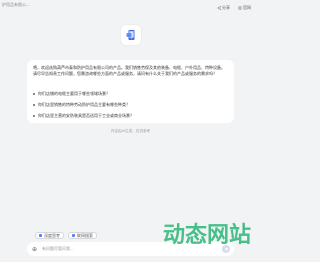 The width and height of the screenshot is (320, 262). I want to click on deep-think-tag: 深度思考, so click(49, 235).